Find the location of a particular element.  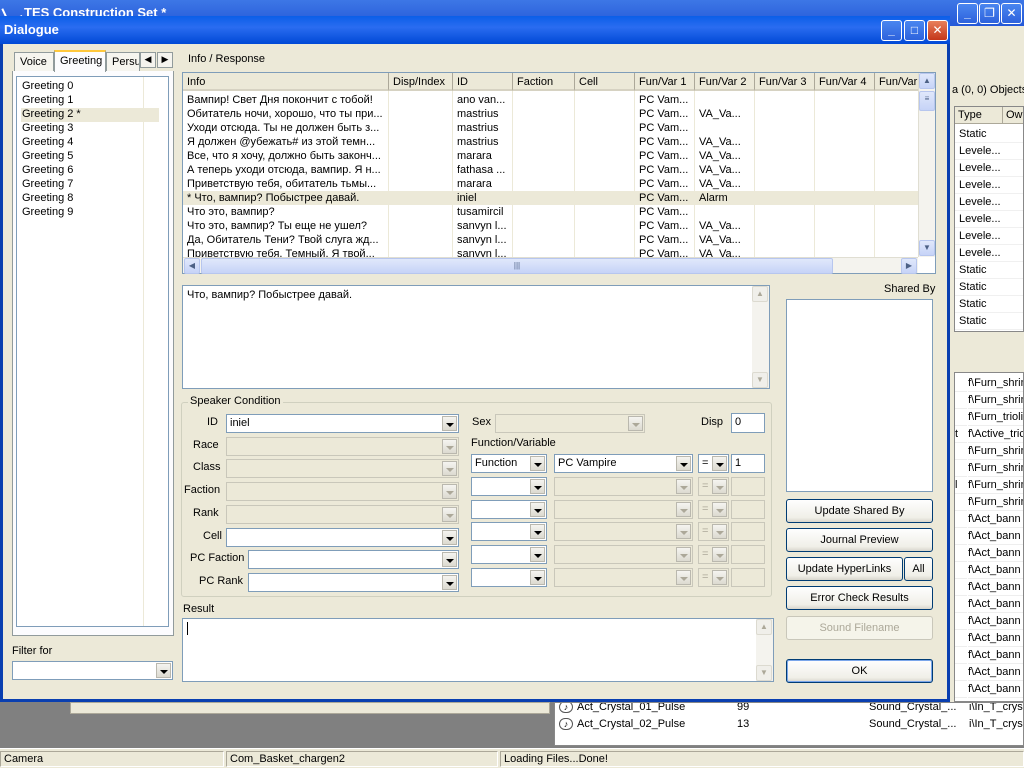

scroll-down-icon: ▼ is located at coordinates (764, 673).